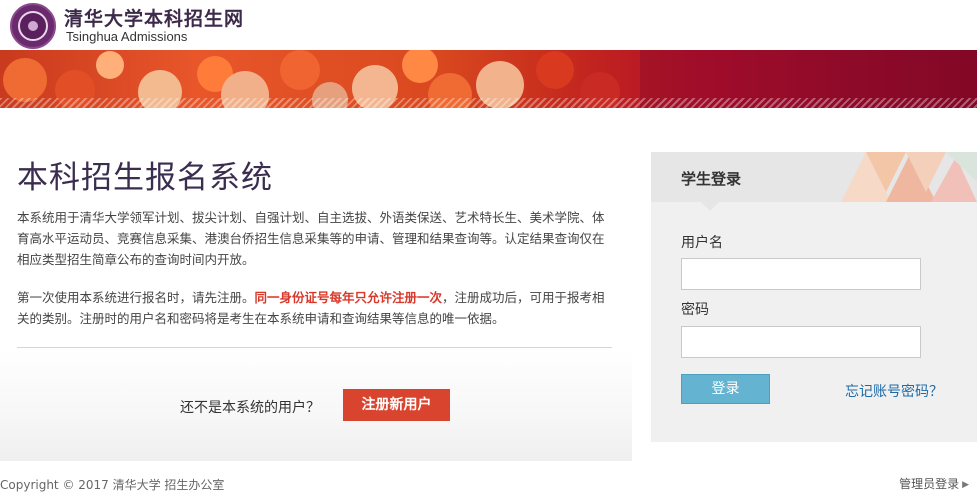 The image size is (977, 493). I want to click on tsinghua-seal-icon, so click(33, 26).